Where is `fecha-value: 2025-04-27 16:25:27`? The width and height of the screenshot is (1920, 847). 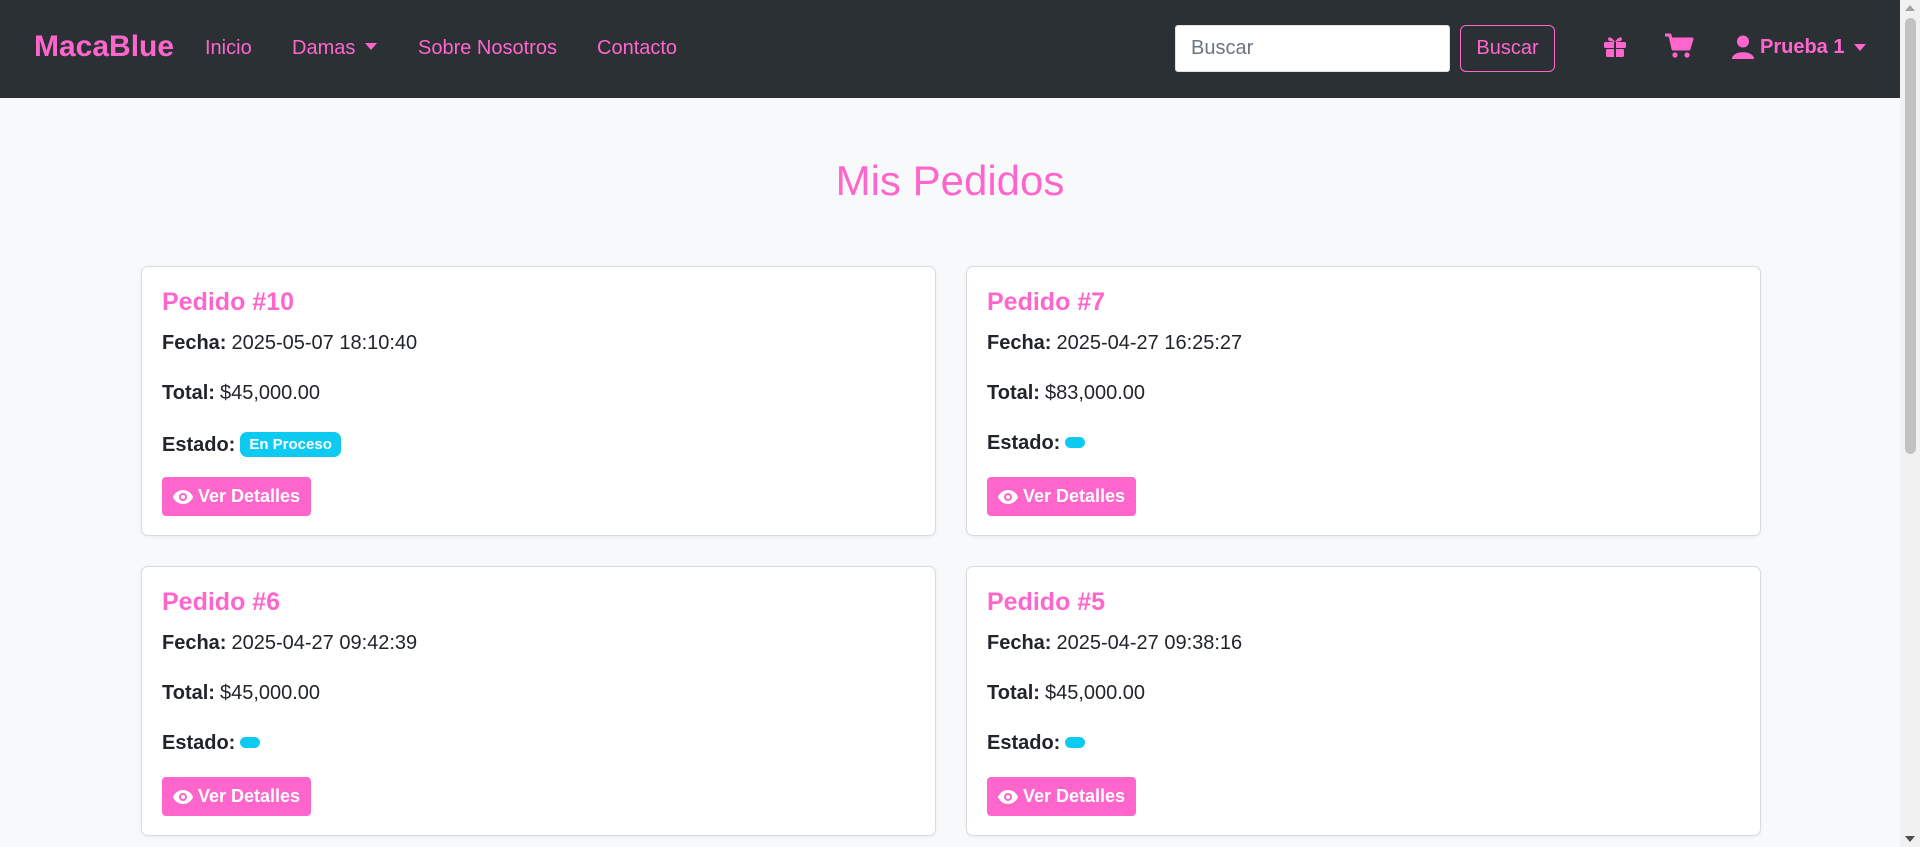 fecha-value: 2025-04-27 16:25:27 is located at coordinates (1149, 343).